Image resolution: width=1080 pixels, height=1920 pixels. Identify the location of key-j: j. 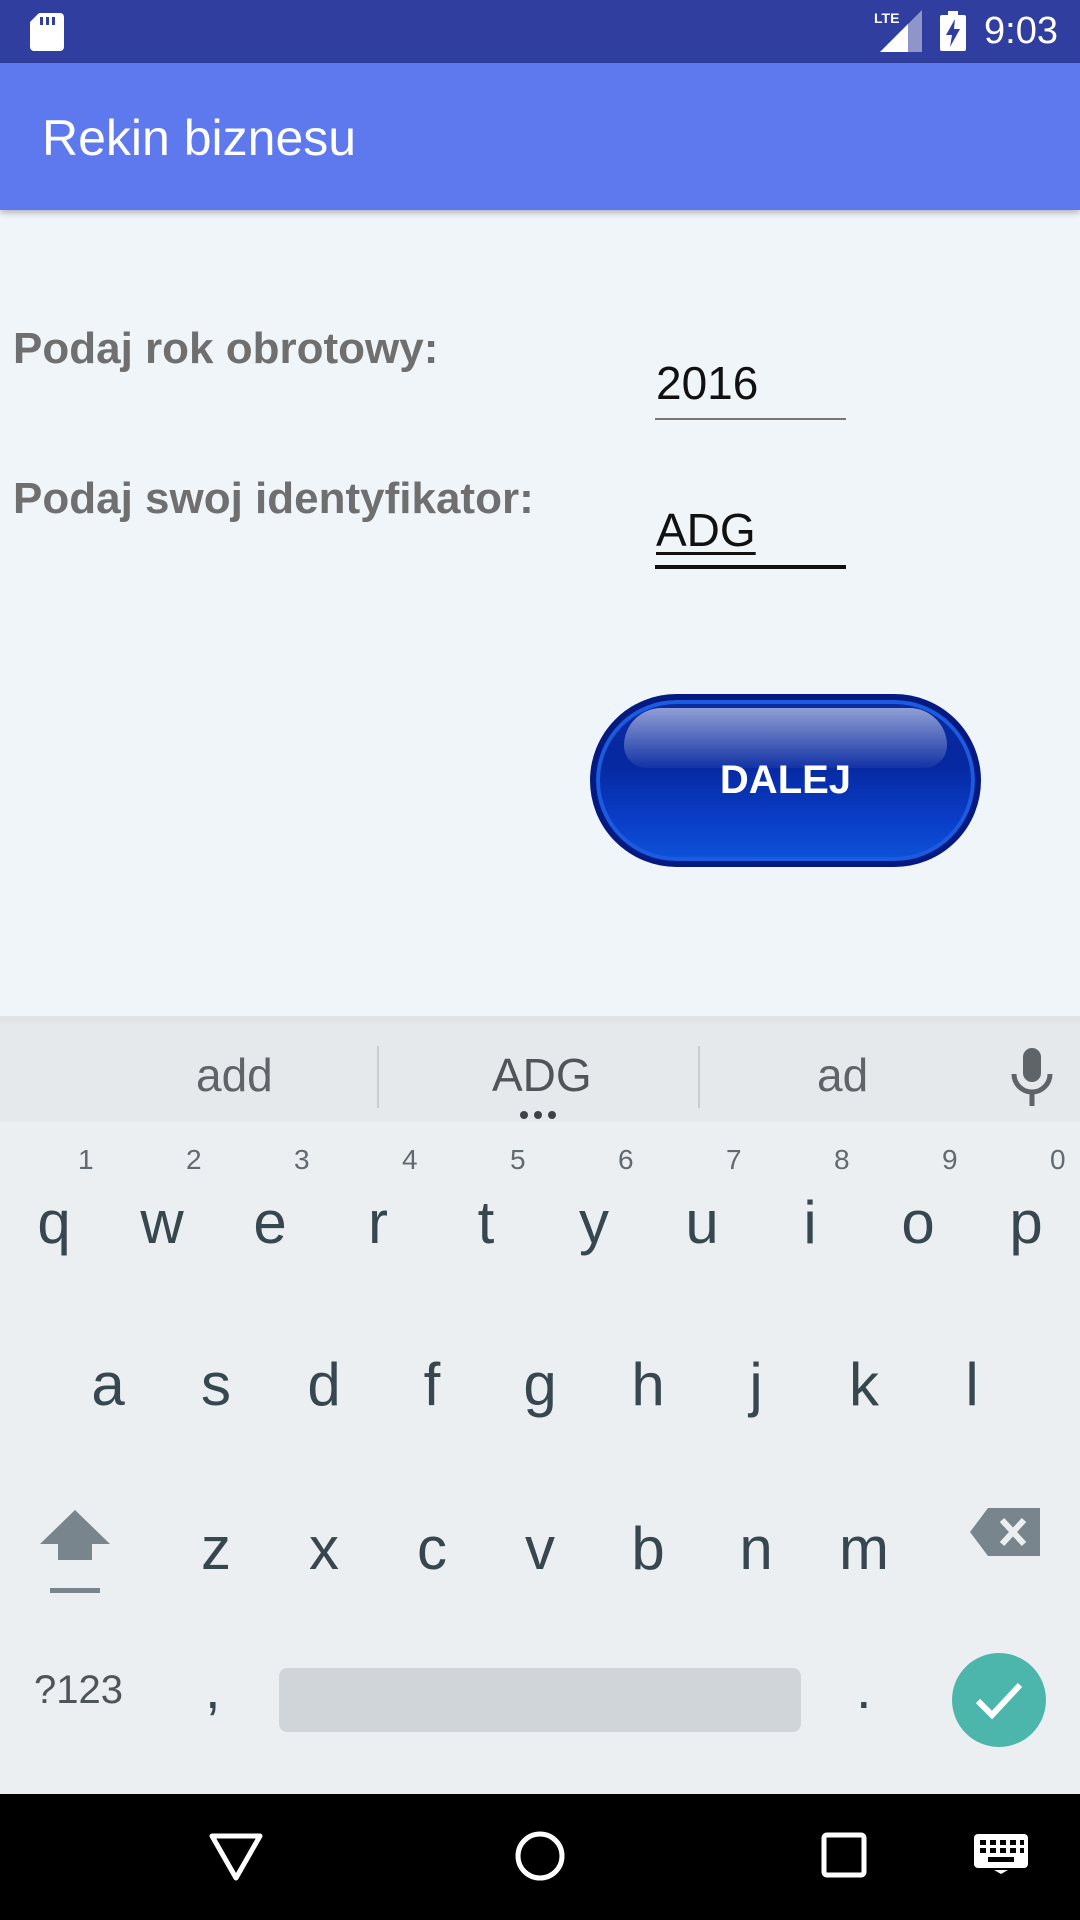
(756, 1384).